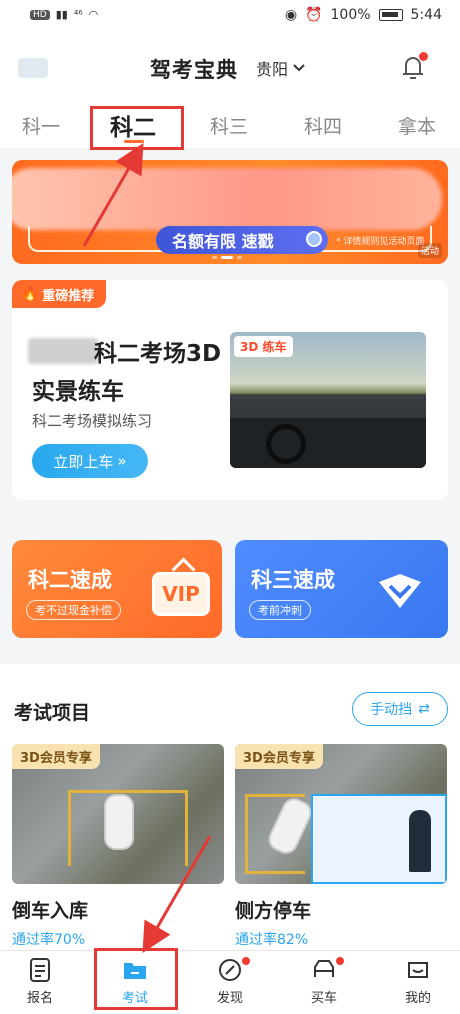  I want to click on promo-subtitle: 科二考场模拟练习, so click(92, 421).